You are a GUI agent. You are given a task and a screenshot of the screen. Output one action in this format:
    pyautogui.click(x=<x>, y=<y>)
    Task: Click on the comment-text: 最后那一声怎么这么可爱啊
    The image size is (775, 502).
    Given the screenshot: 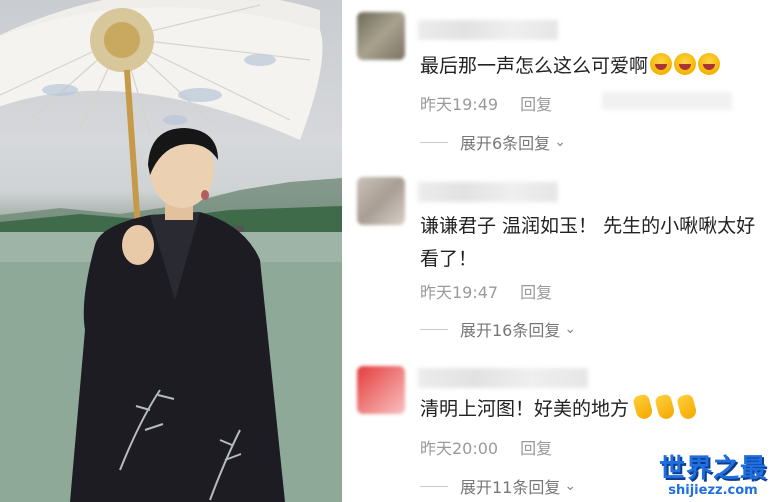 What is the action you would take?
    pyautogui.click(x=590, y=66)
    